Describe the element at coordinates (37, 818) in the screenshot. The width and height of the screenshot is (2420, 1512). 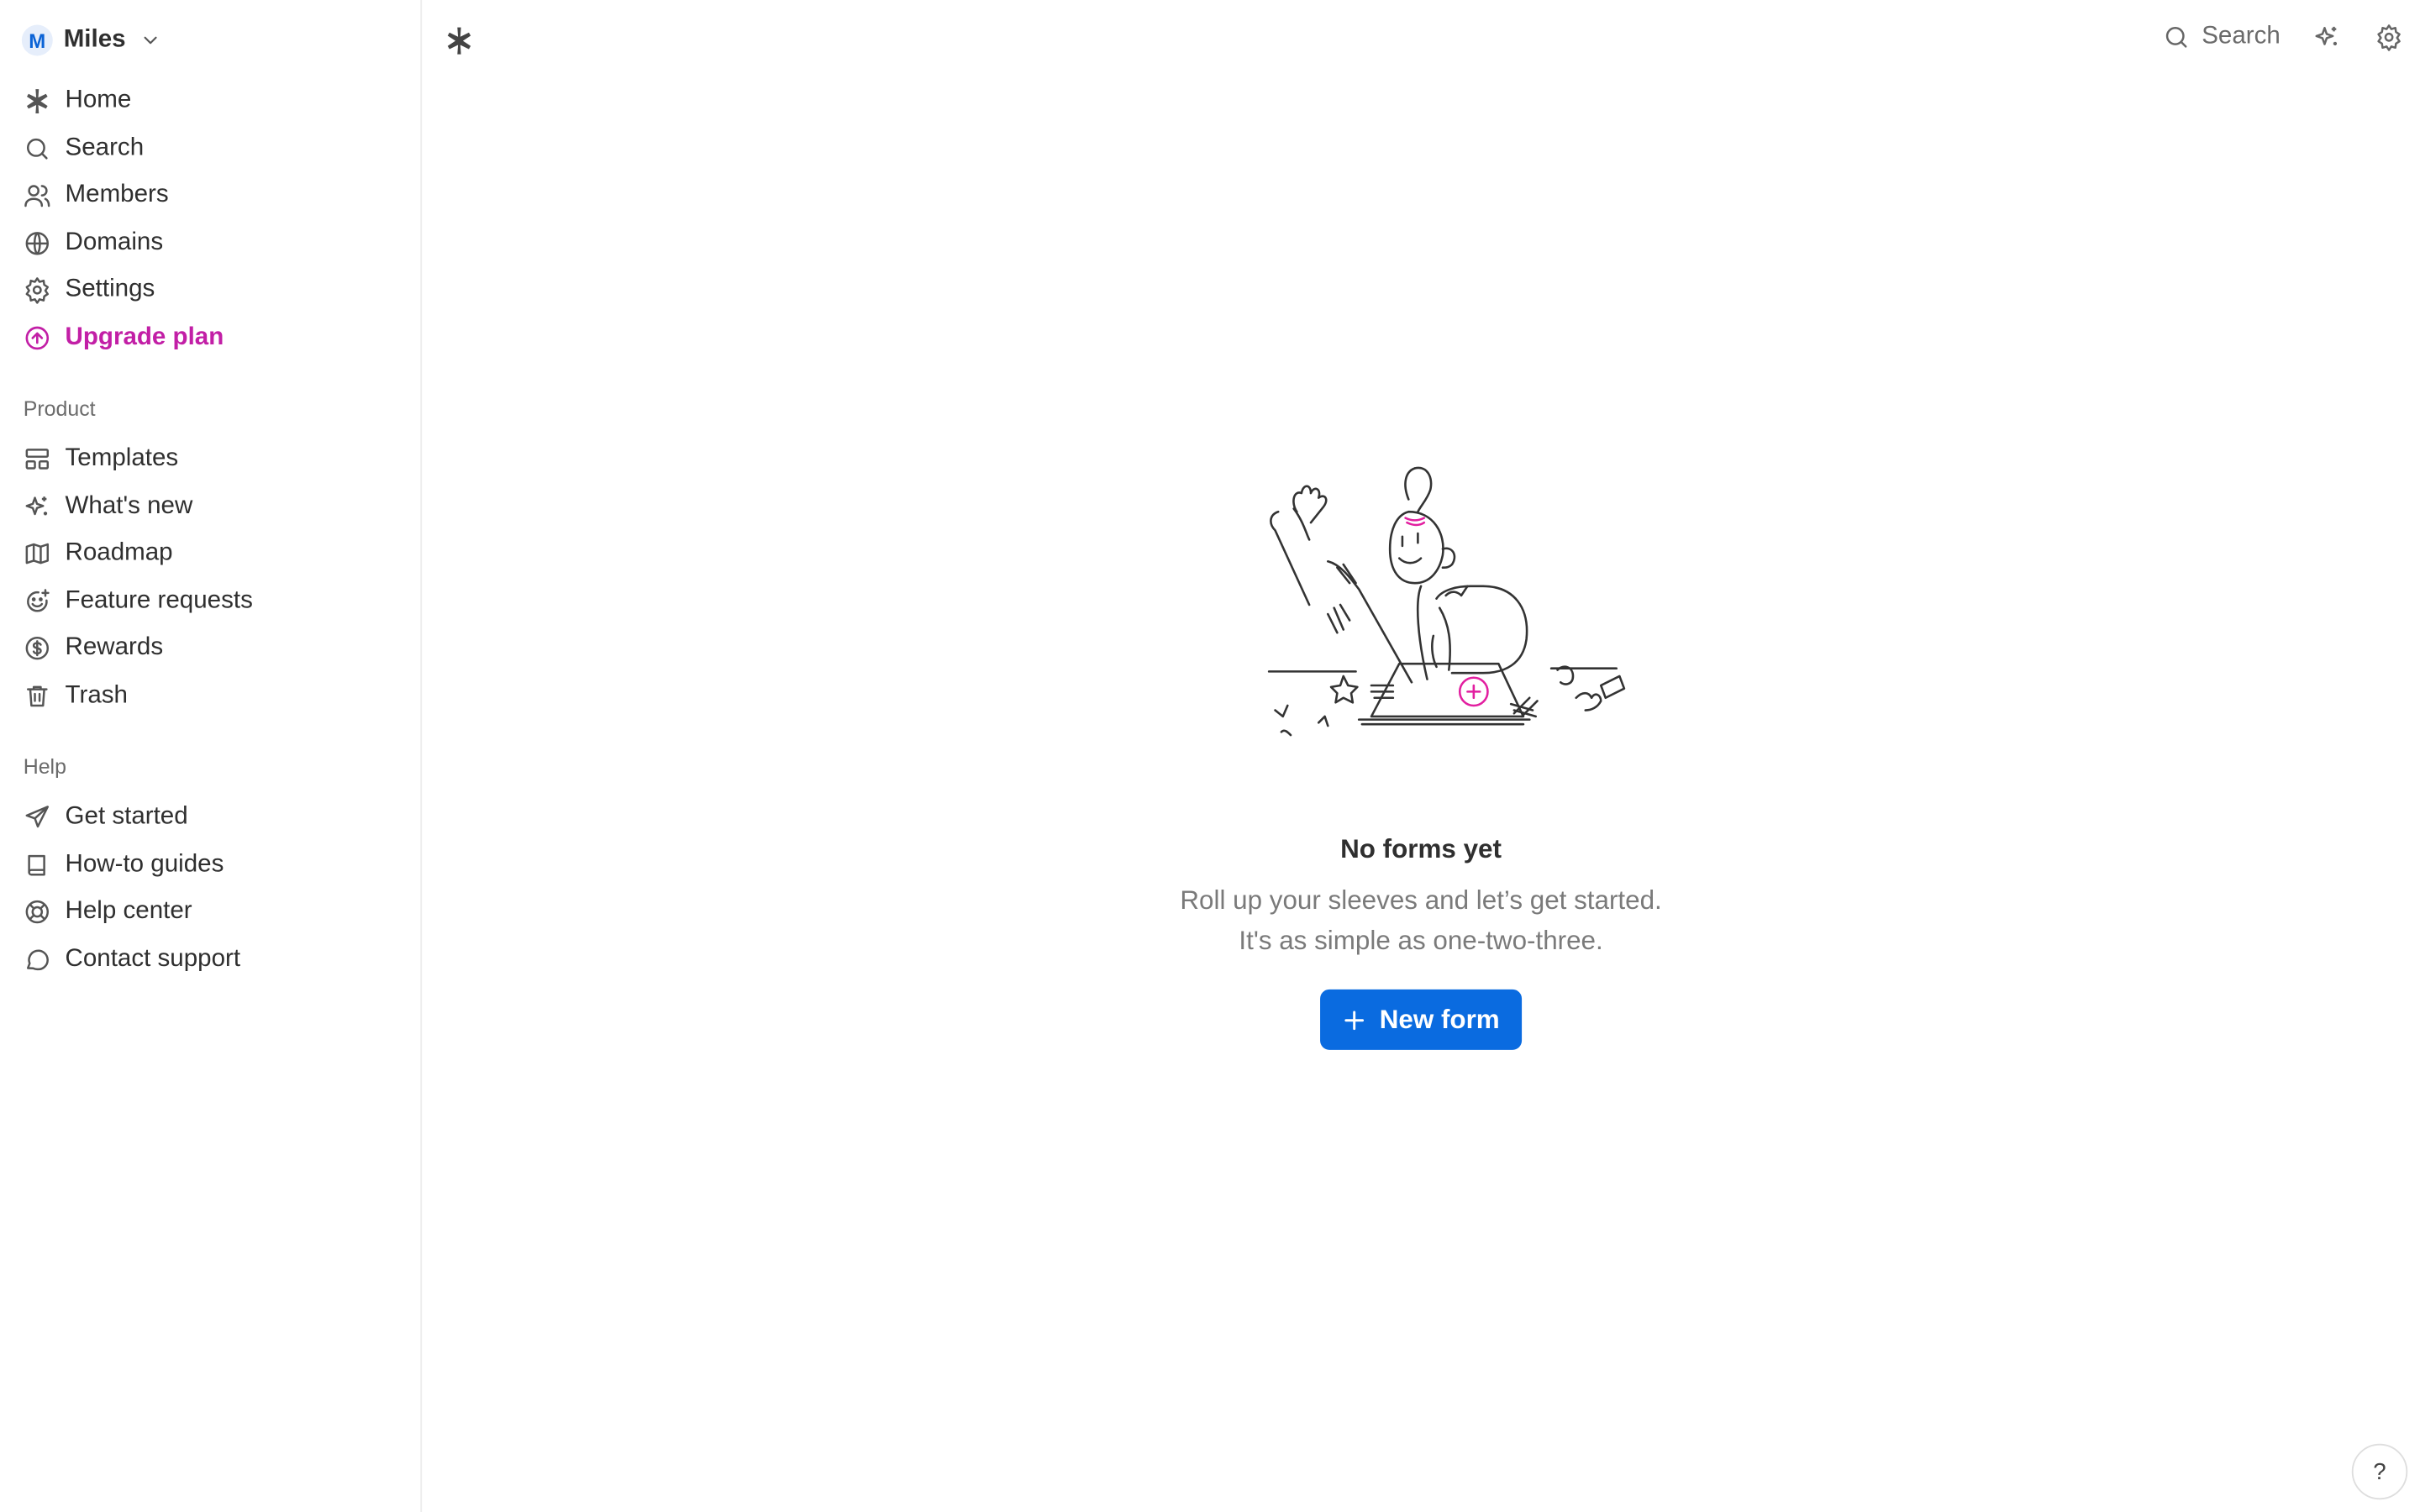
I see `send-icon` at that location.